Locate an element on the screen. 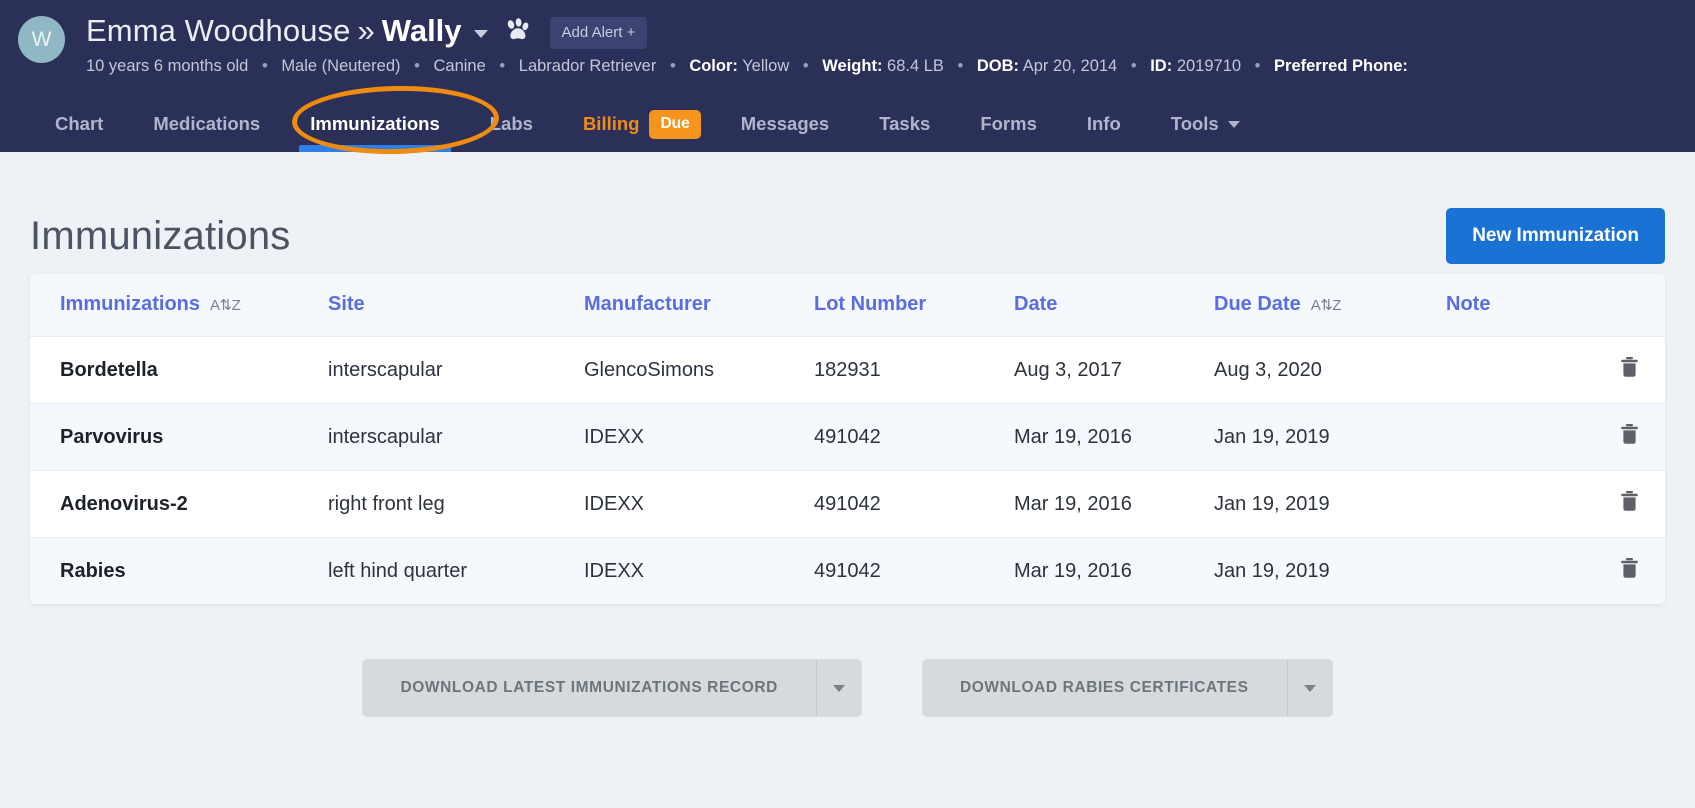  page-title: Immunizations is located at coordinates (160, 235).